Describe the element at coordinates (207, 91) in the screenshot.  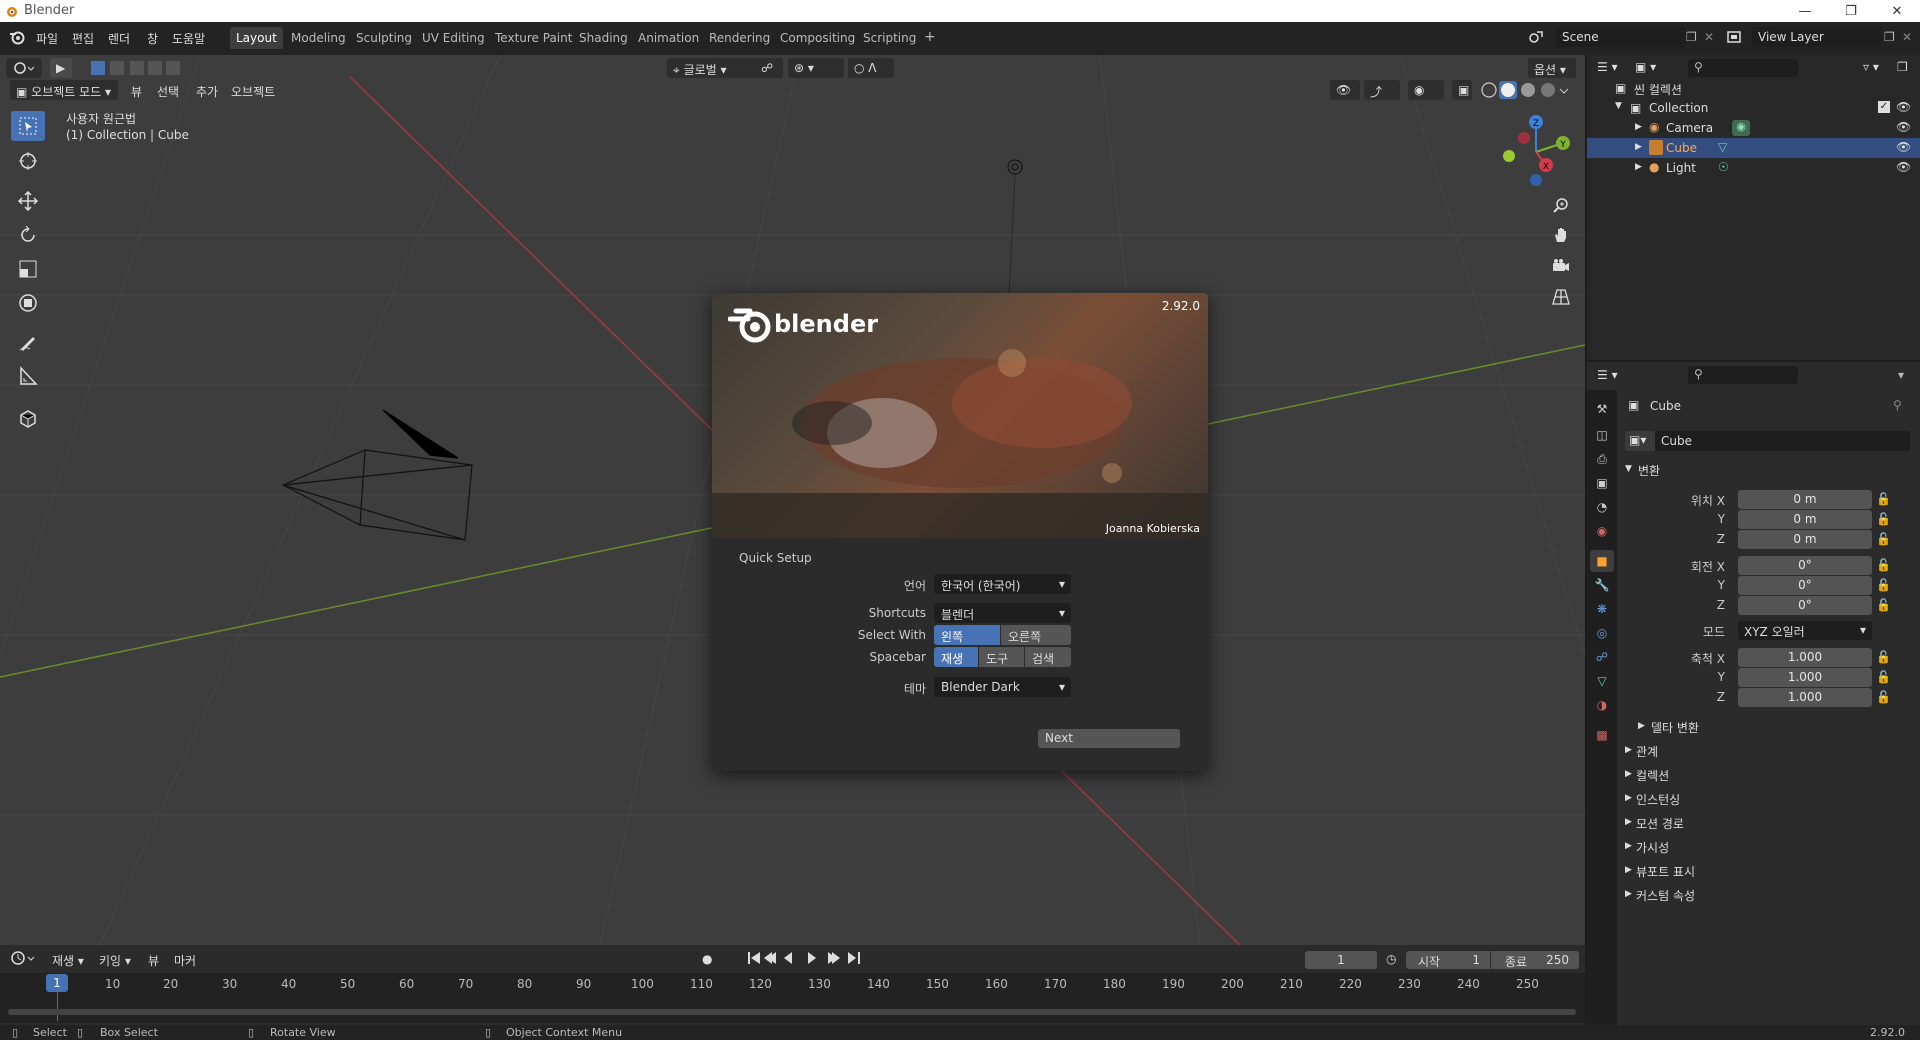
I see `add-menu: 추가` at that location.